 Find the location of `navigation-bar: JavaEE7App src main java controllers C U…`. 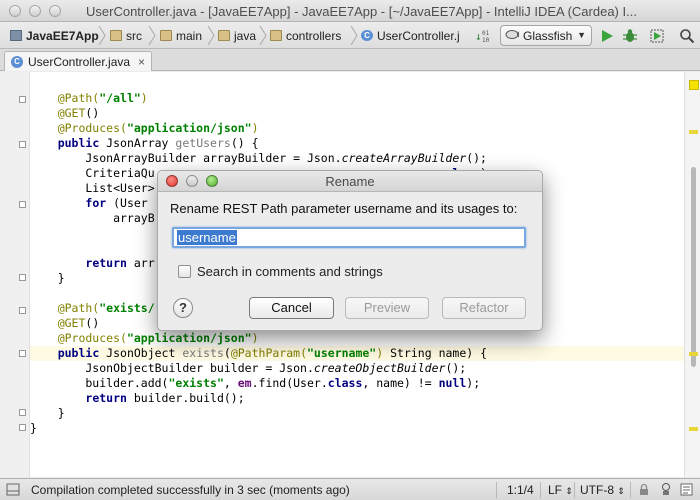

navigation-bar: JavaEE7App src main java controllers C U… is located at coordinates (350, 35).